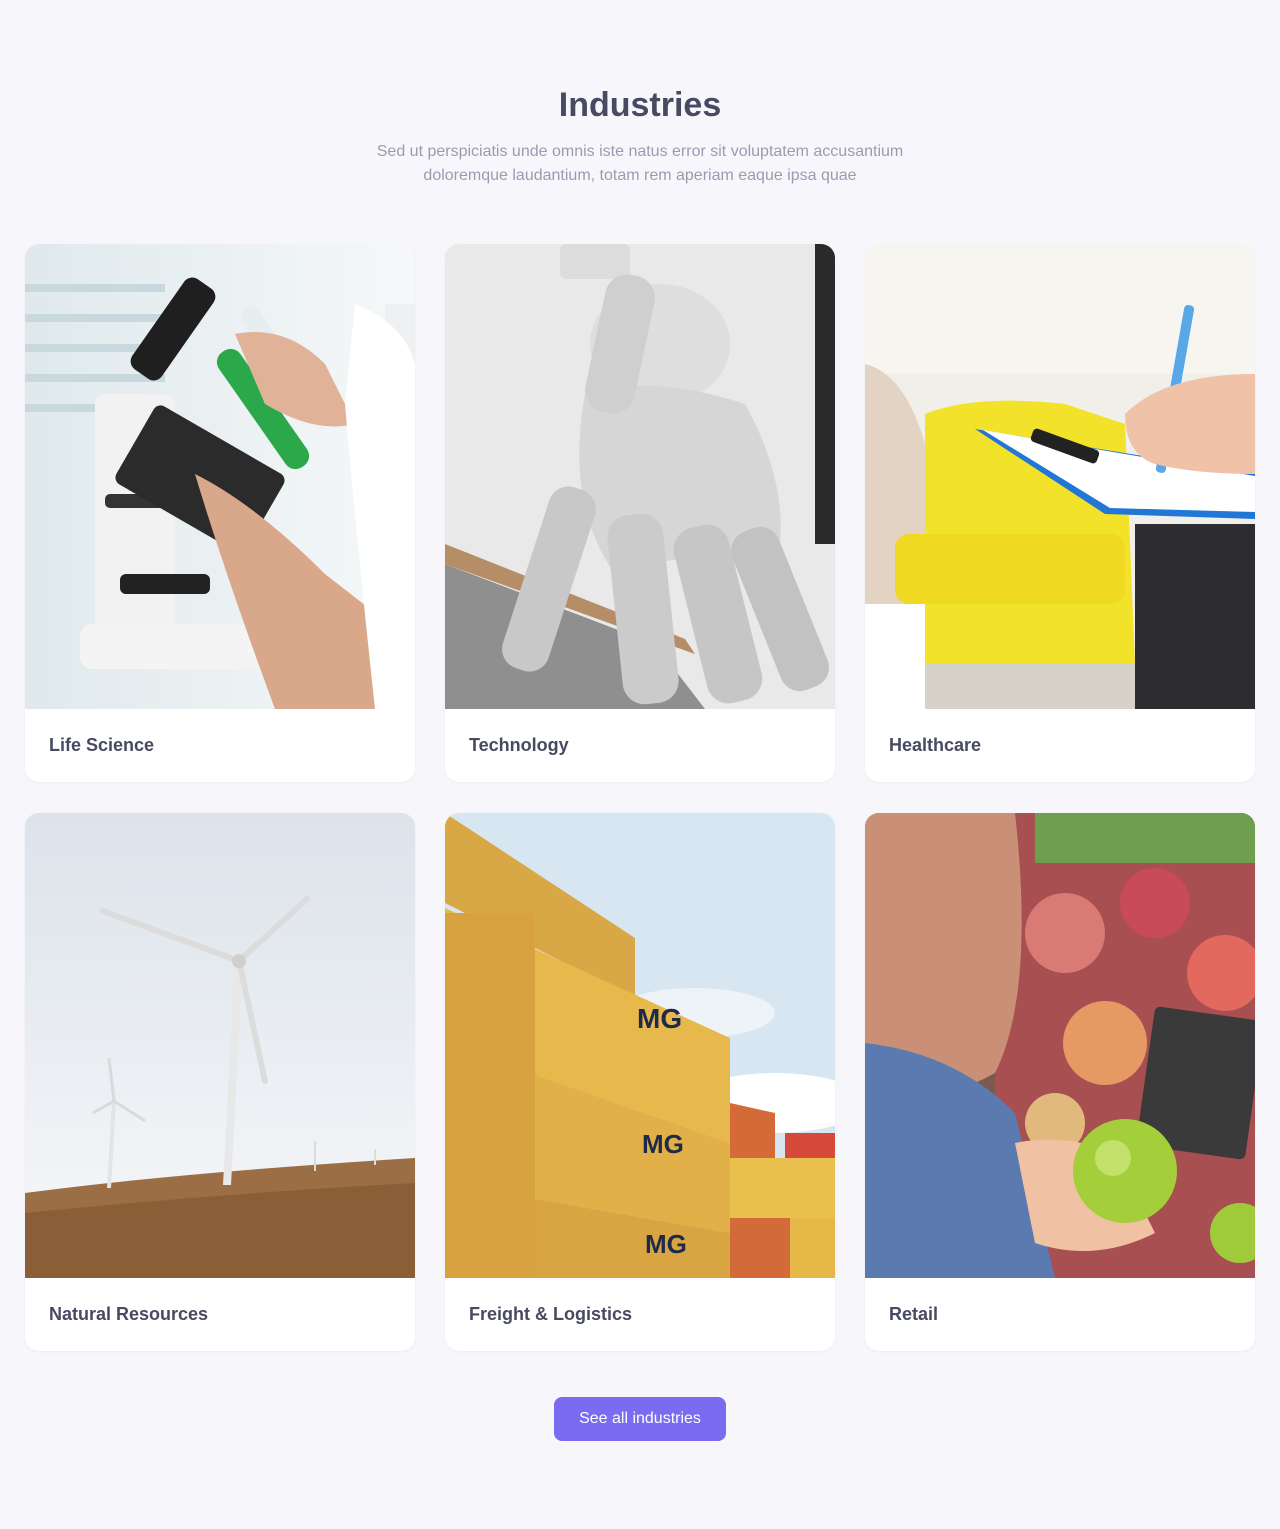 This screenshot has height=1529, width=1280. I want to click on shipping-containers-photo: MG MG MG, so click(640, 1045).